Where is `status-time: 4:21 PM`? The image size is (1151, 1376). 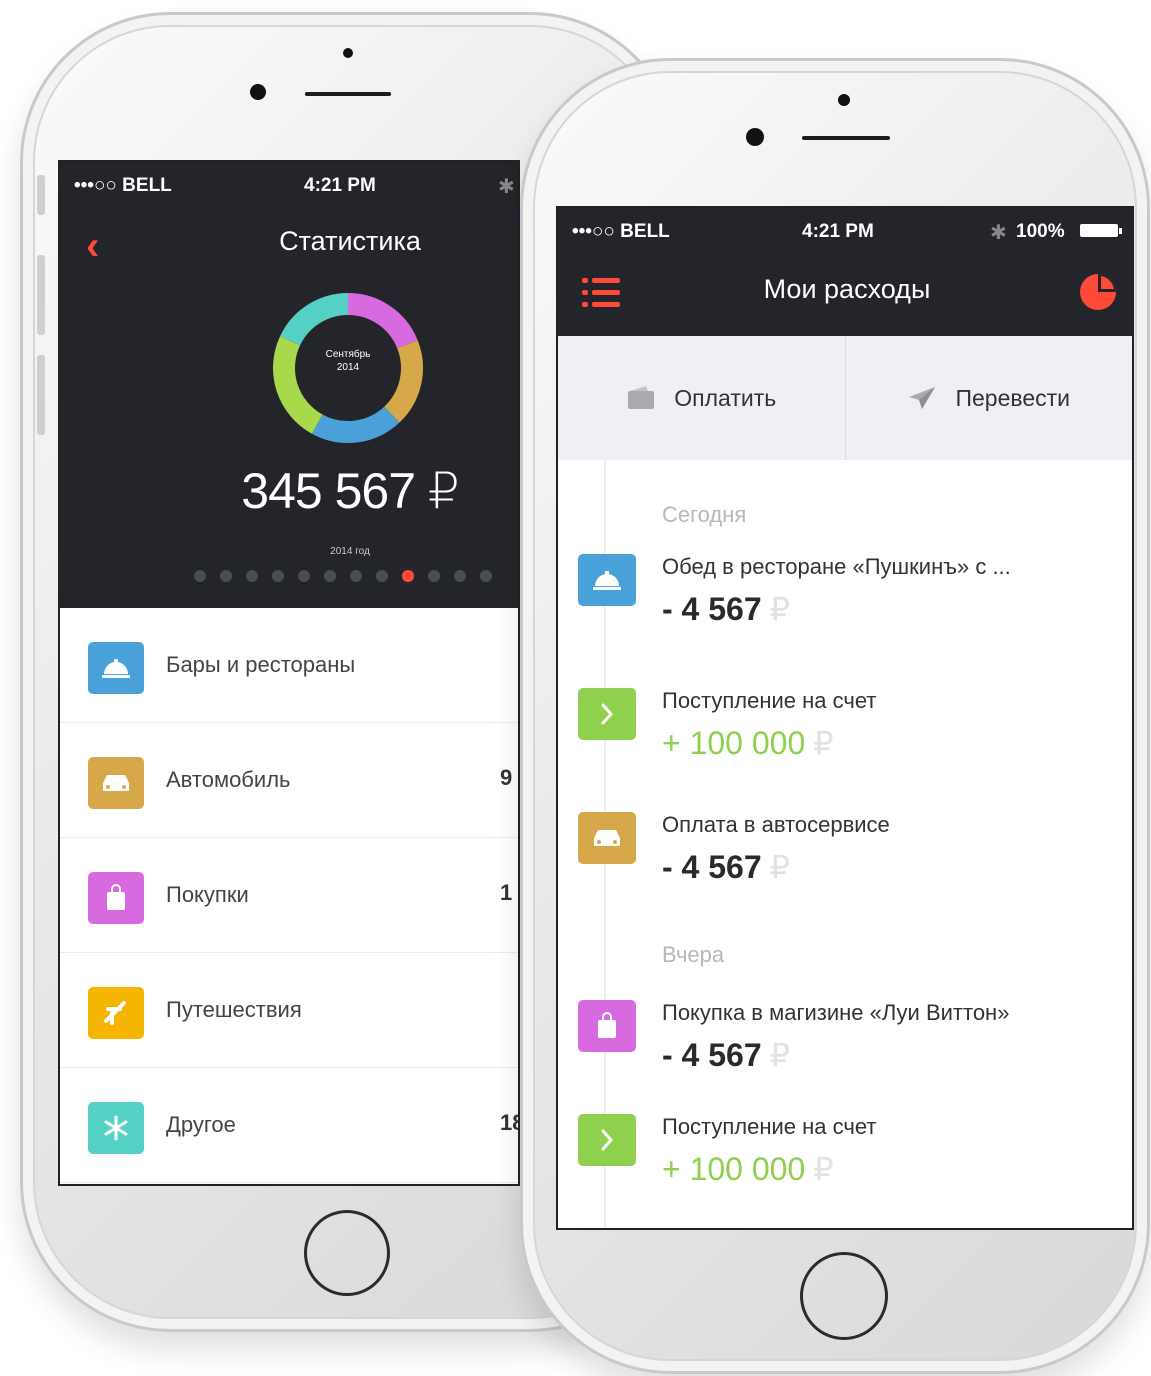
status-time: 4:21 PM is located at coordinates (838, 231).